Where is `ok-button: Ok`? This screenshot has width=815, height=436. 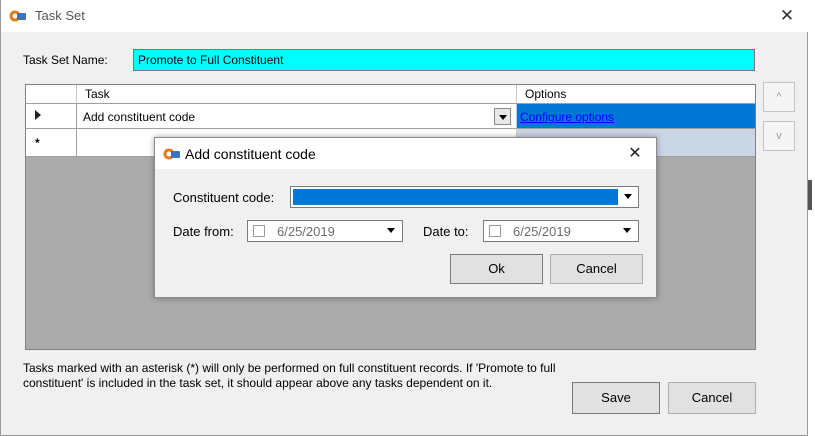
ok-button: Ok is located at coordinates (496, 269).